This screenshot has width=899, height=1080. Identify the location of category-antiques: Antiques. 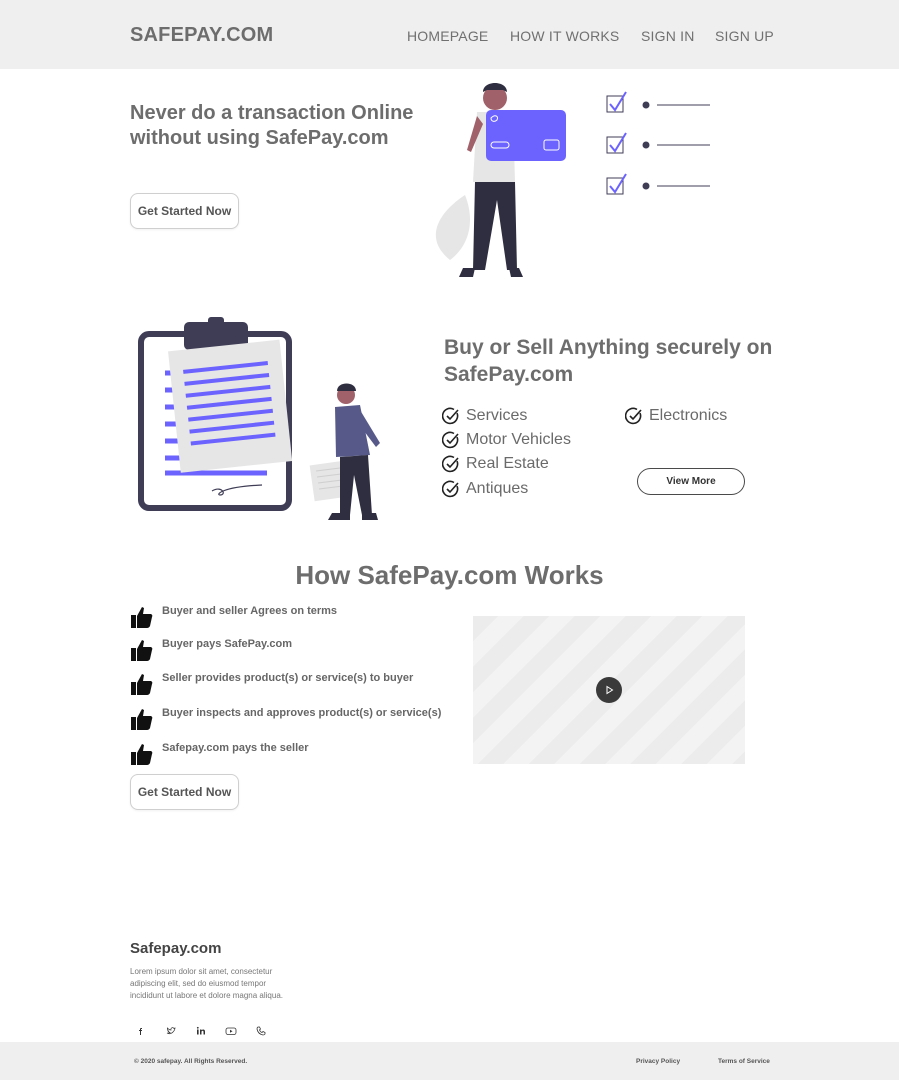
(485, 489).